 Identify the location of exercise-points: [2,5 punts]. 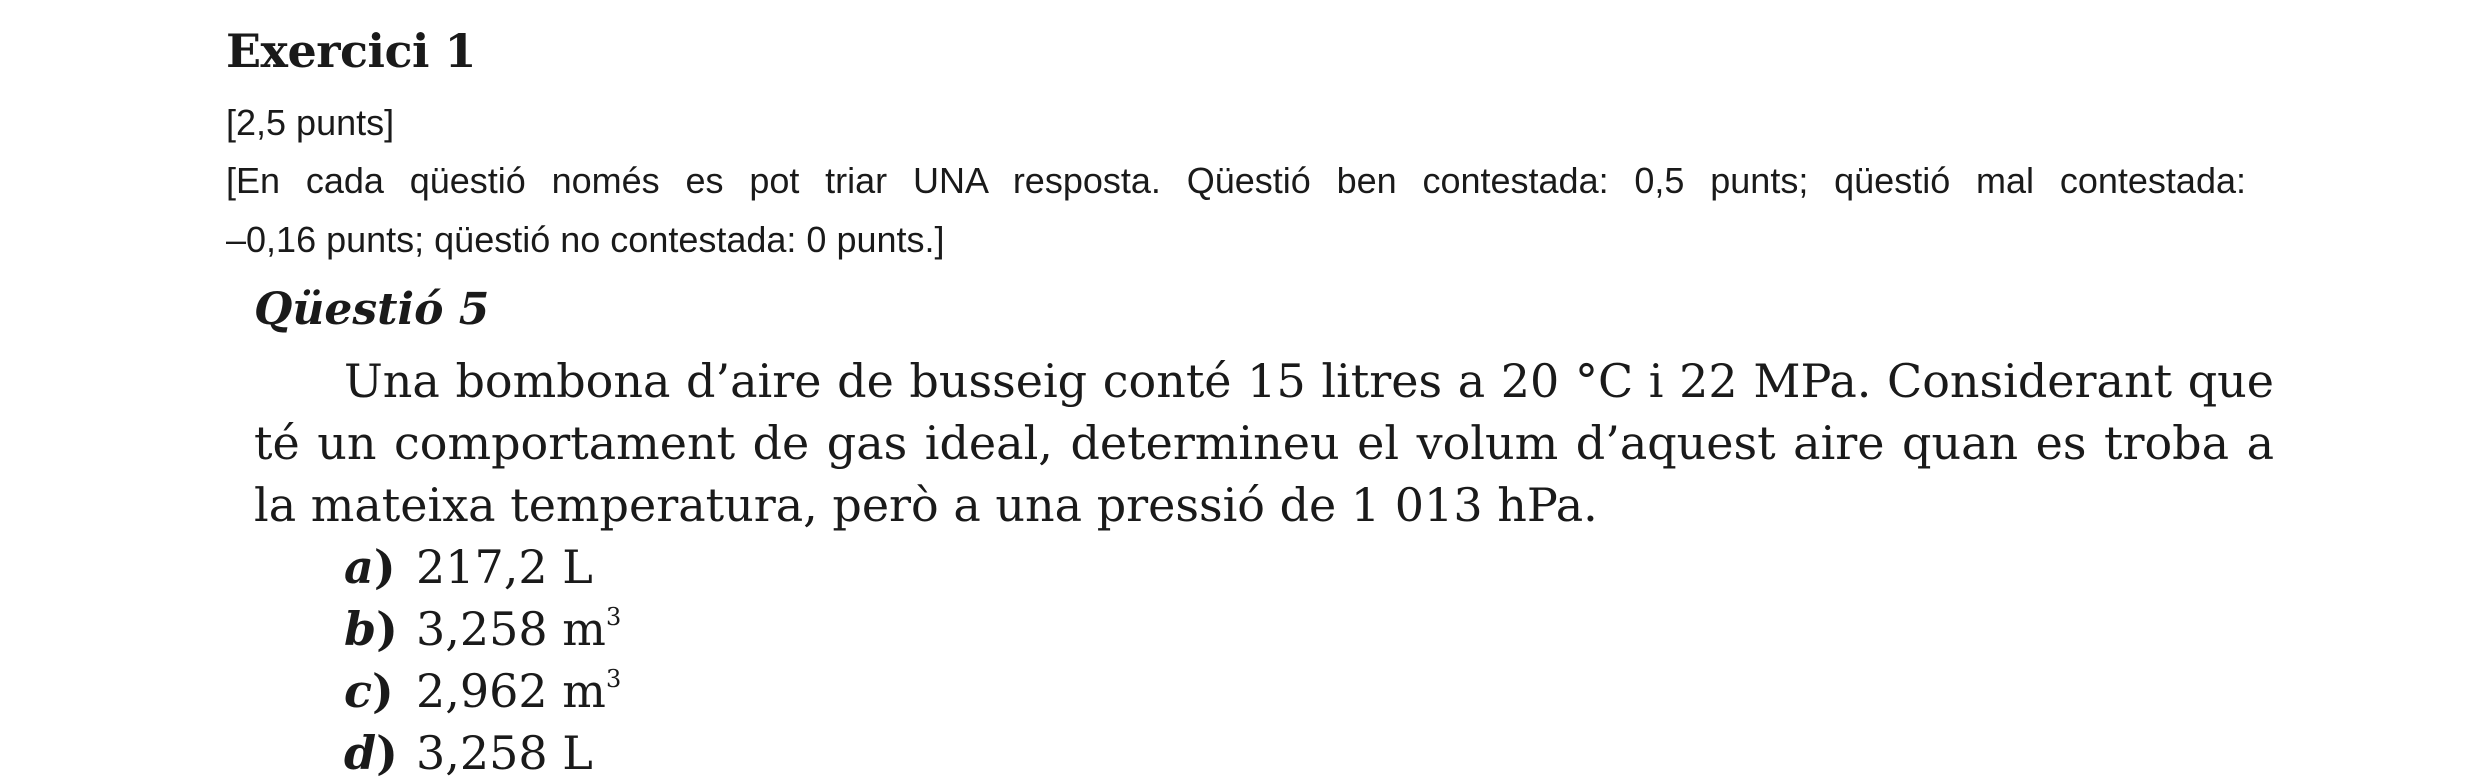
(310, 122).